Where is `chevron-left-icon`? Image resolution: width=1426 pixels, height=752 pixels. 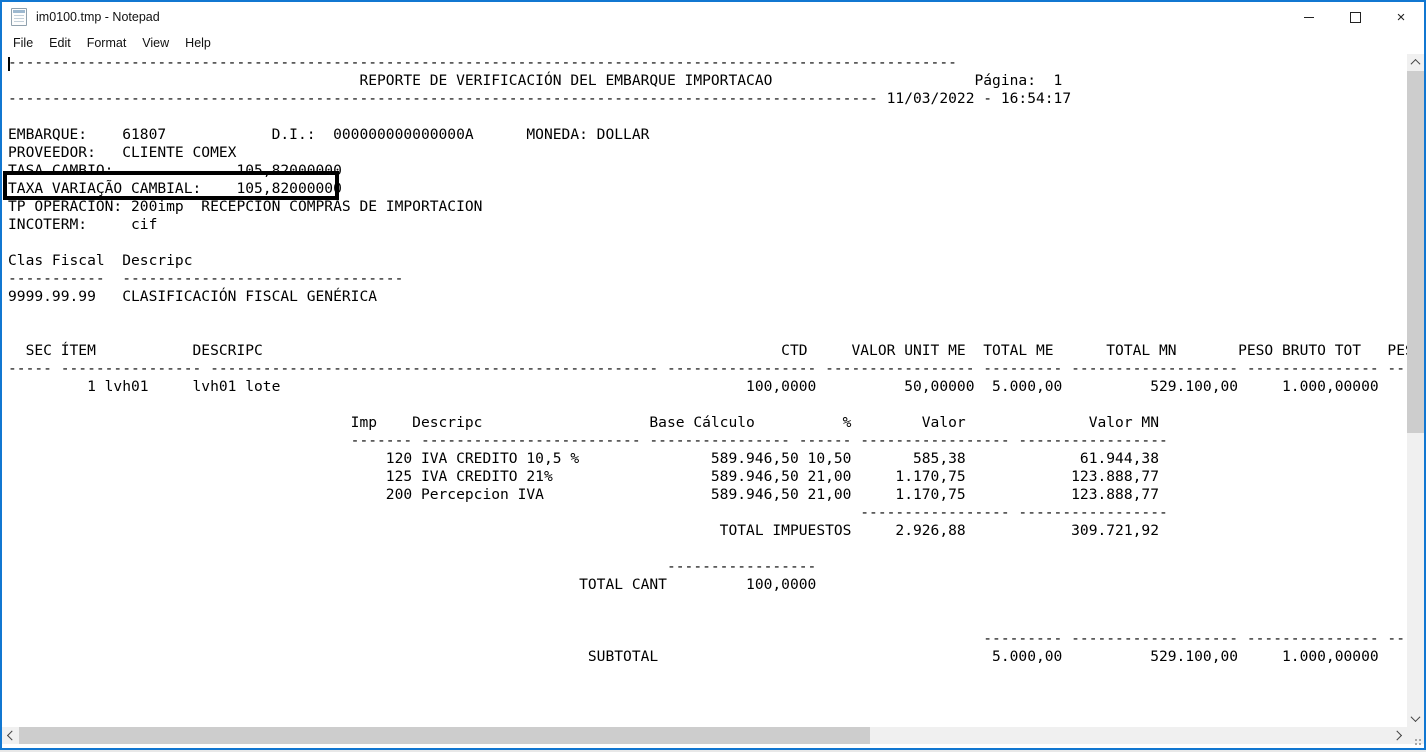 chevron-left-icon is located at coordinates (11, 735).